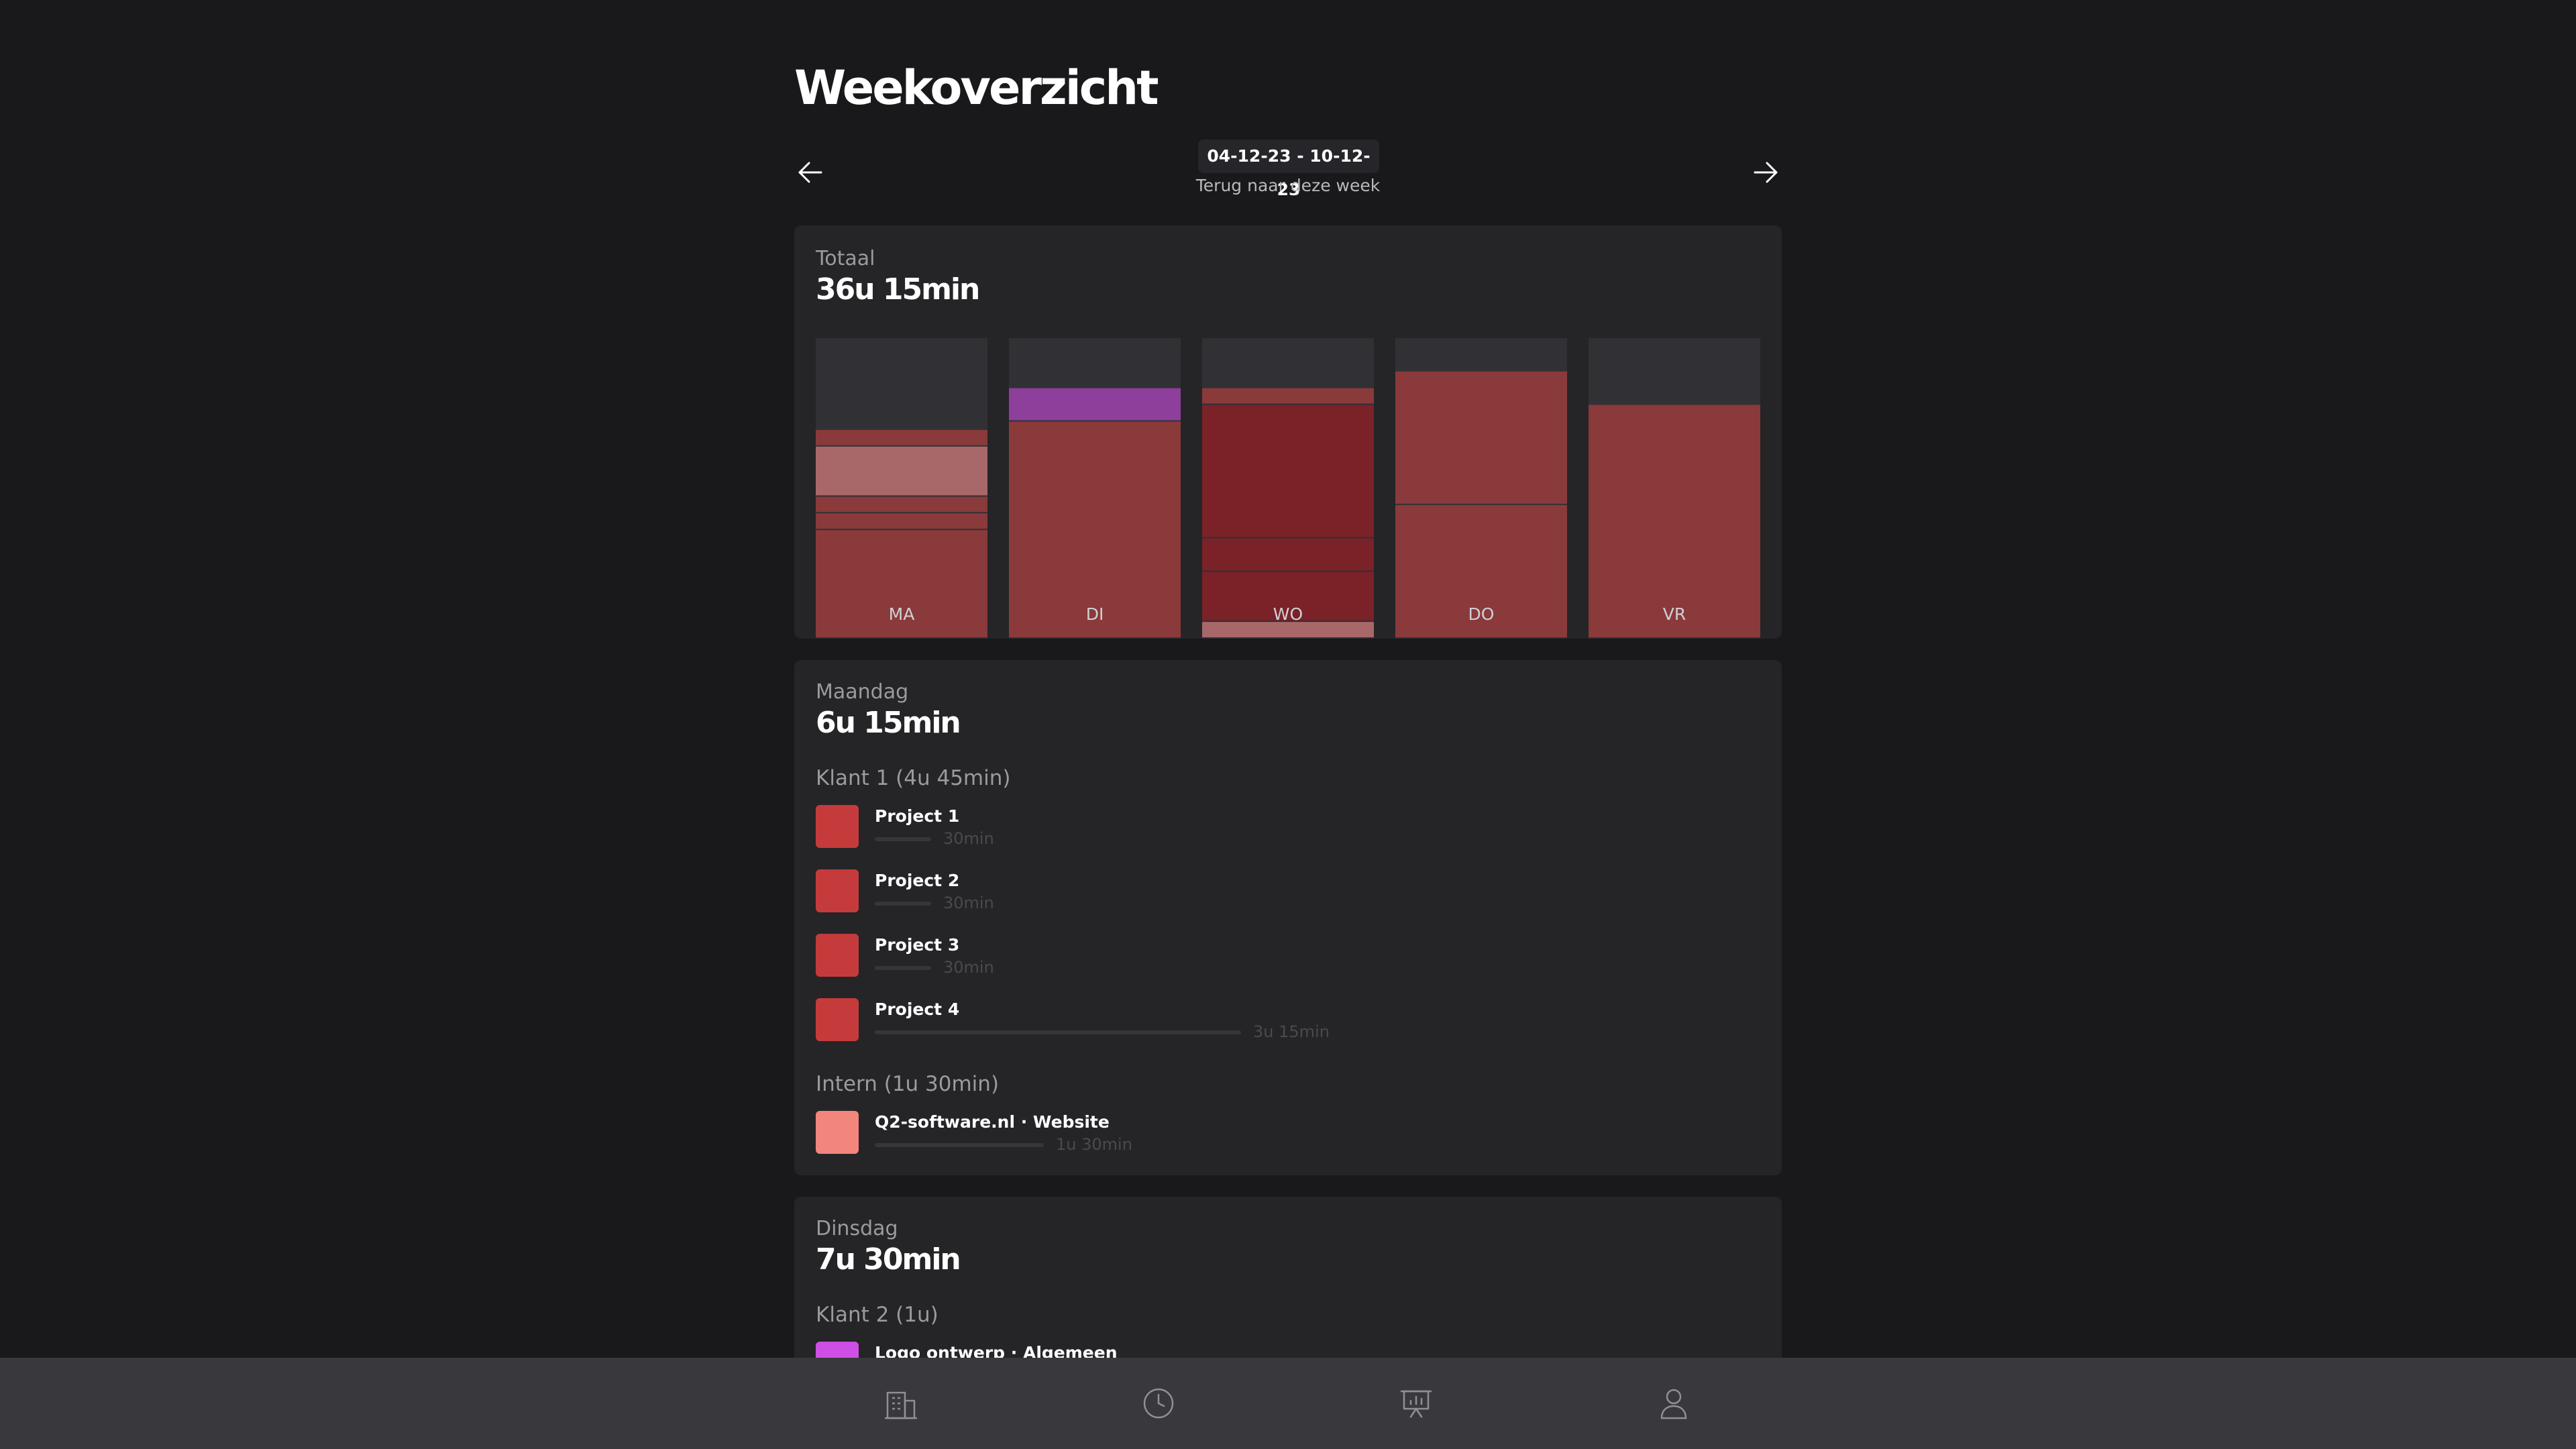 This screenshot has height=1449, width=2576. I want to click on total-card: Totaal 36u 15min MA DI WO DO VR, so click(1288, 432).